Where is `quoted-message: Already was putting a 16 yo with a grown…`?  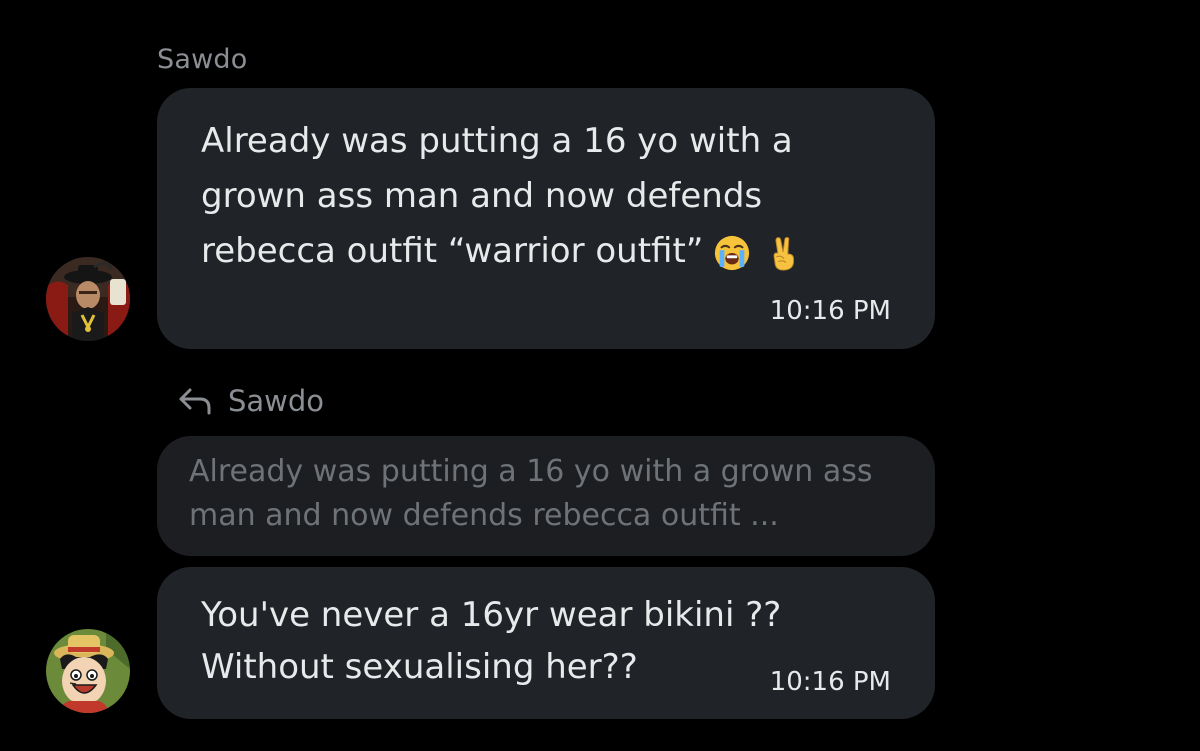
quoted-message: Already was putting a 16 yo with a grown… is located at coordinates (546, 496).